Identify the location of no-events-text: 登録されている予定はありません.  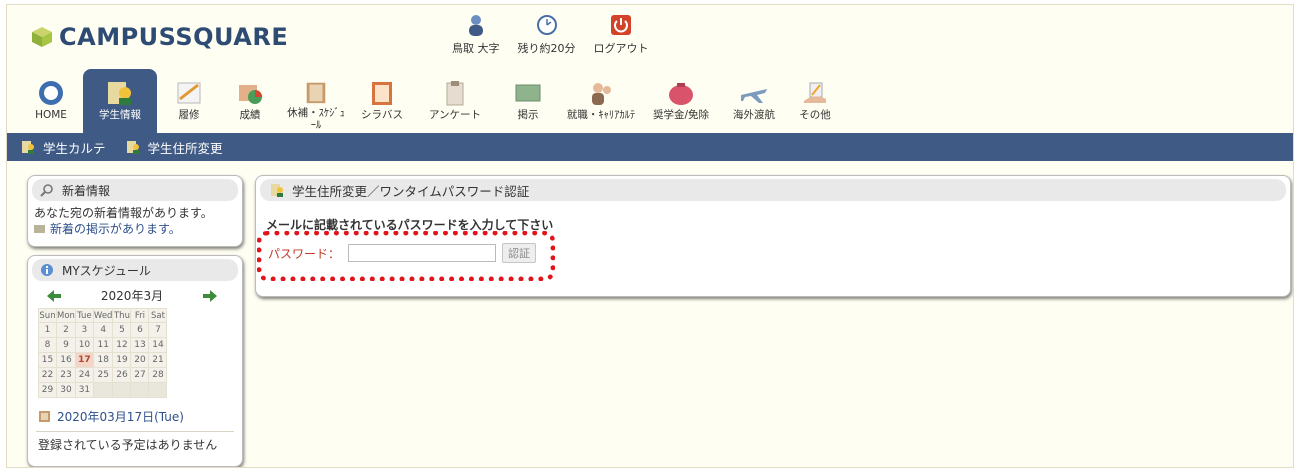
(128, 445).